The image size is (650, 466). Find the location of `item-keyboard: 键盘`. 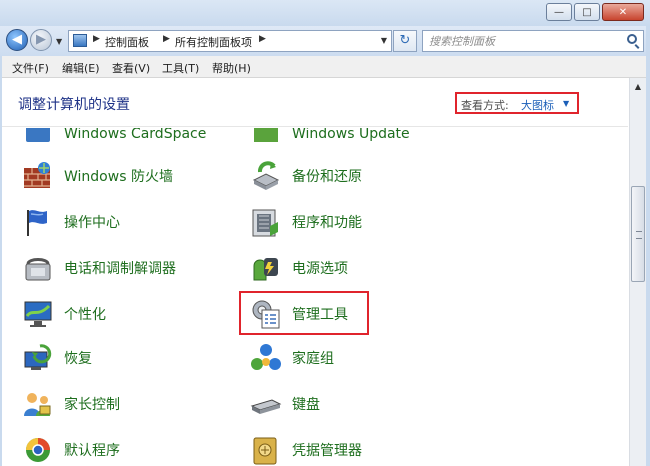

item-keyboard: 键盘 is located at coordinates (285, 404).